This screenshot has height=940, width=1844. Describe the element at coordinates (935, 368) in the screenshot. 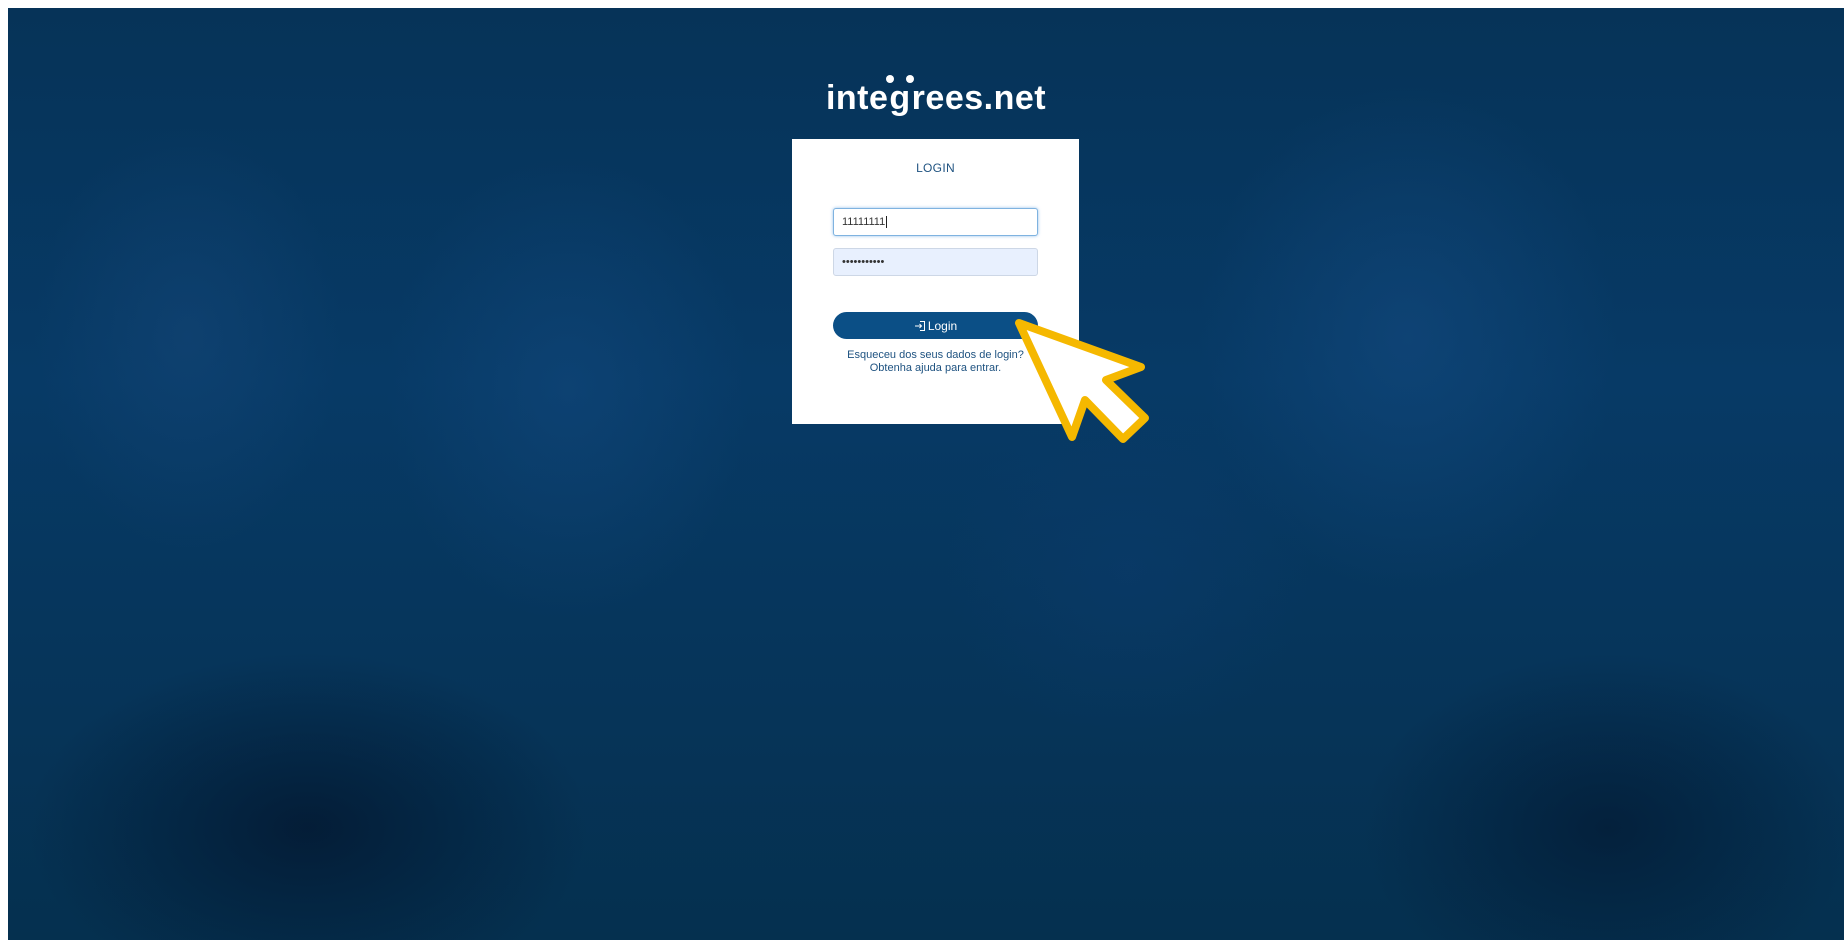

I see `get-help-link: Obtenha ajuda para entrar.` at that location.